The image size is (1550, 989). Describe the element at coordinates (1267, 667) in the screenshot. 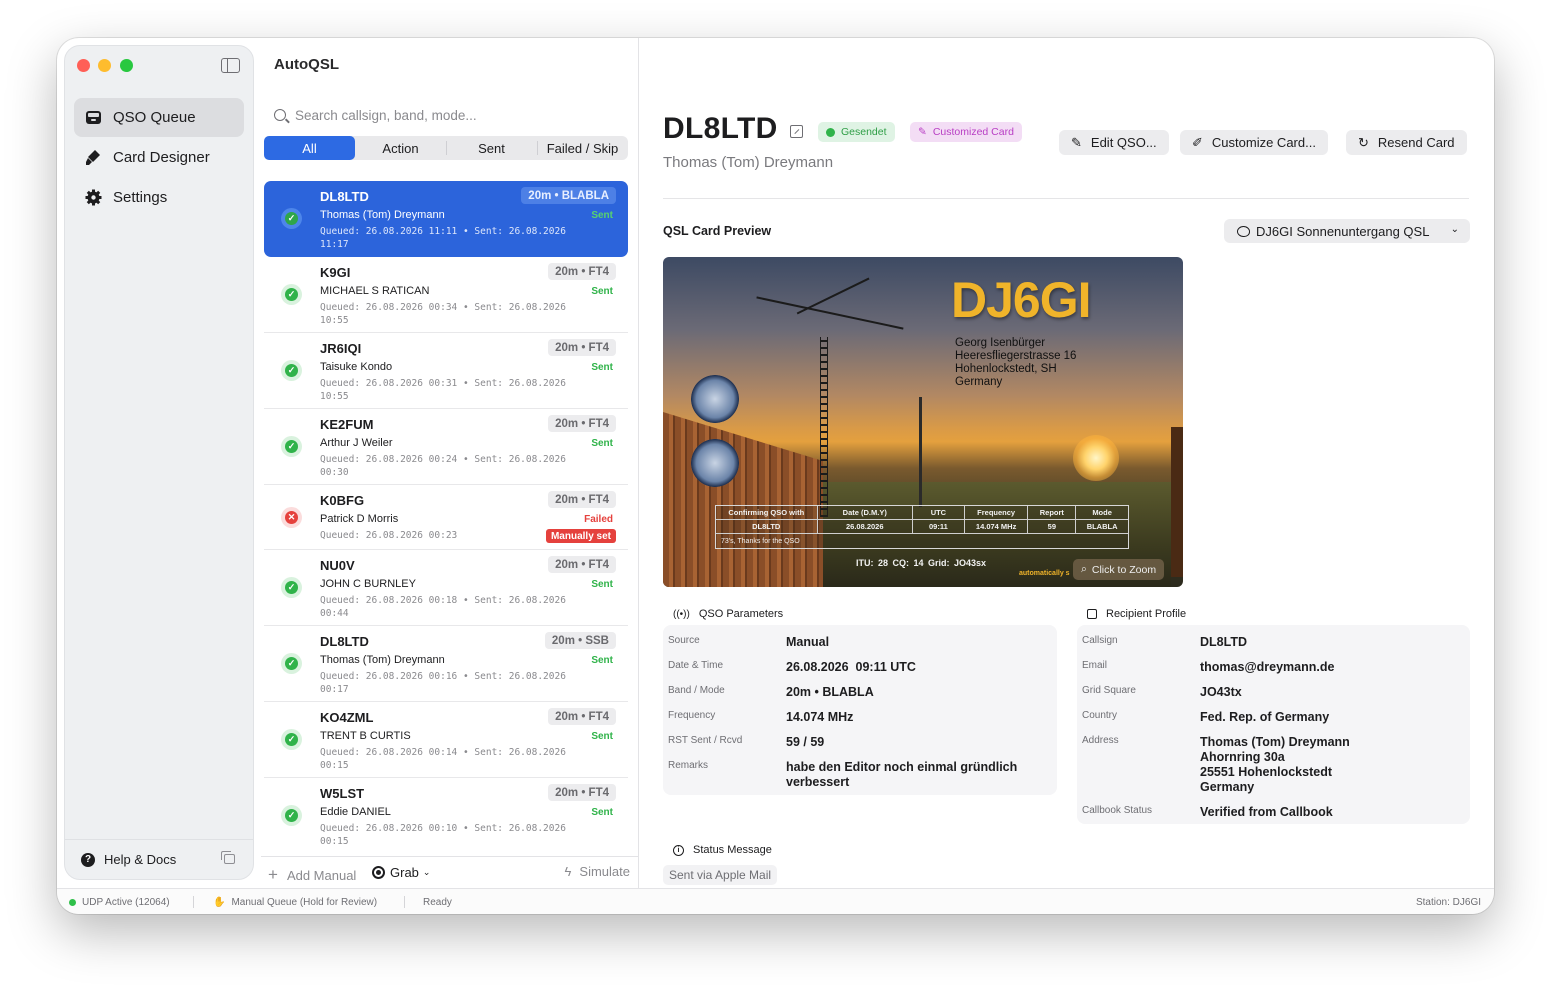

I see `recipient-value: thomas@dreymann.de` at that location.